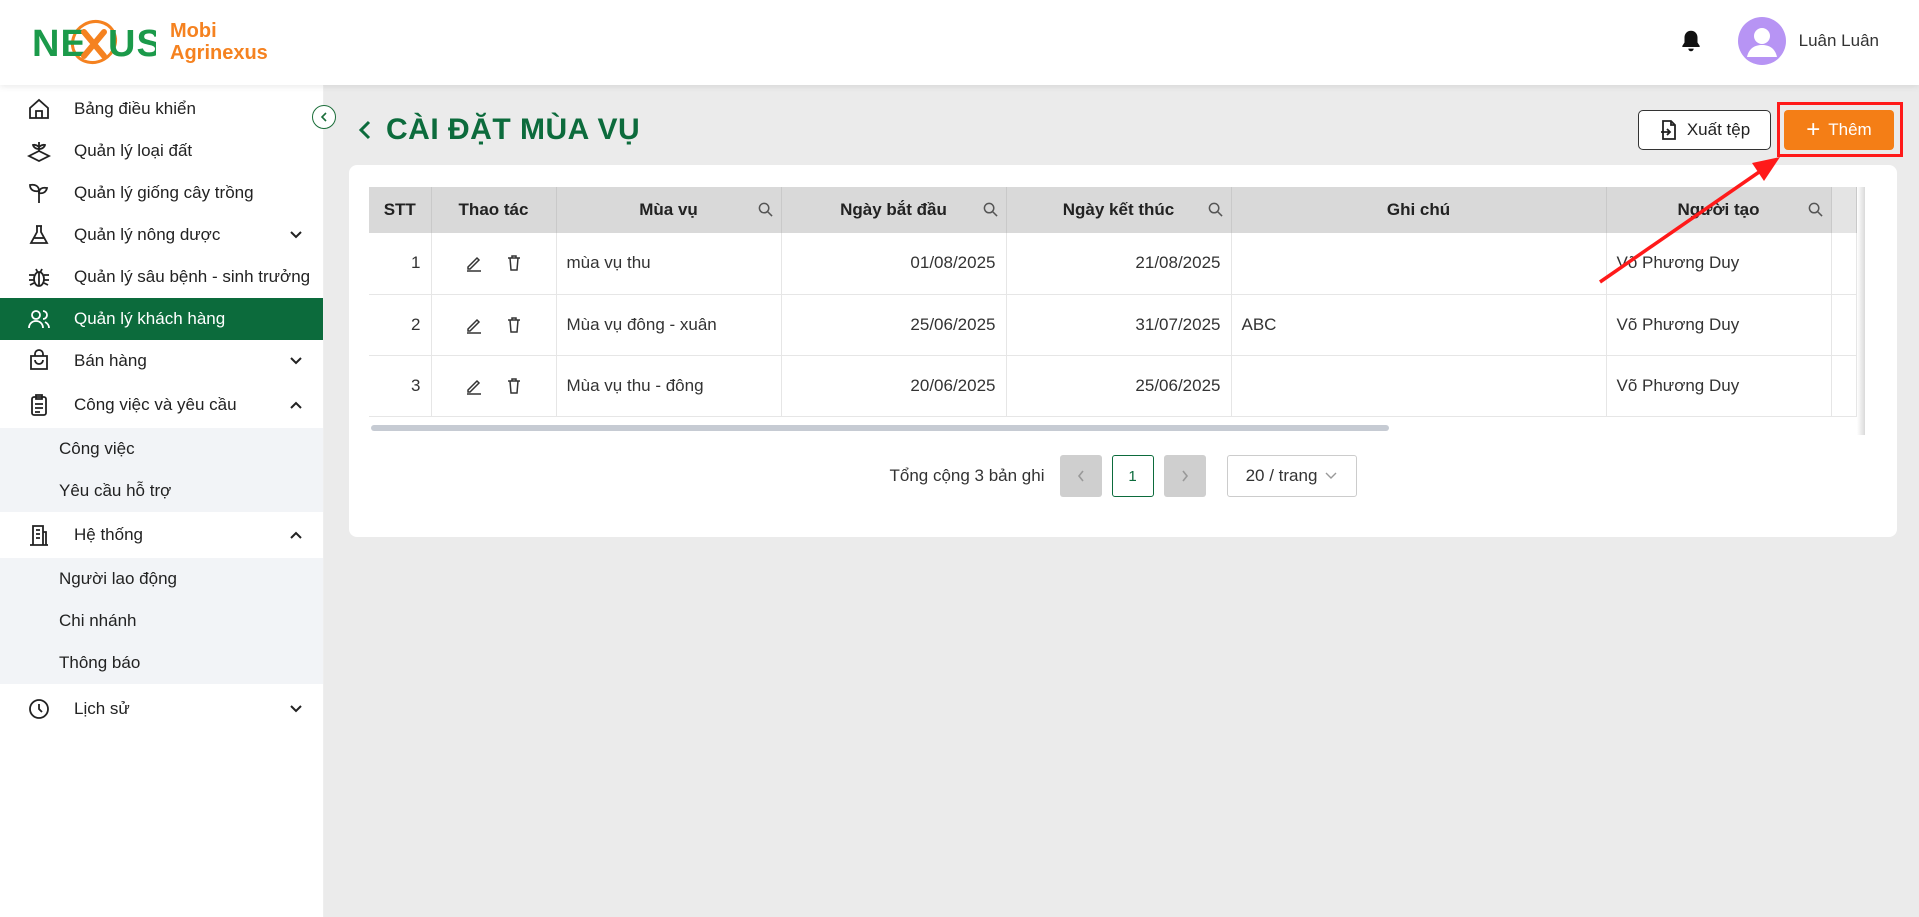 This screenshot has height=917, width=1919. I want to click on cell-end-date: 31/07/2025, so click(1119, 325).